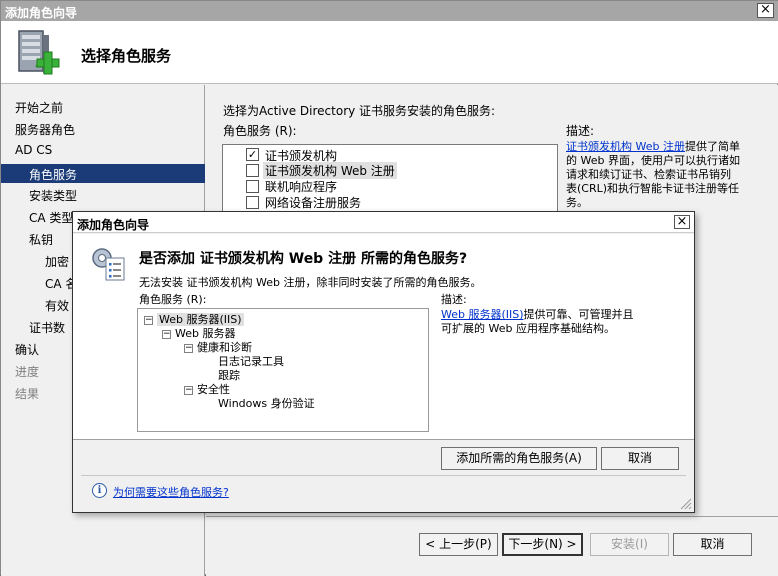 This screenshot has height=576, width=778. Describe the element at coordinates (266, 403) in the screenshot. I see `tree-node-windows-auth: Windows 身份验证` at that location.